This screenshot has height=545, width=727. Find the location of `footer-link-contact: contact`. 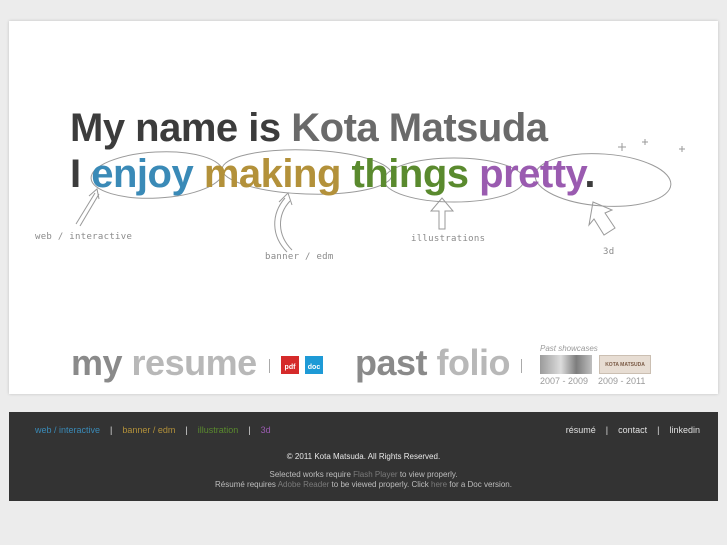

footer-link-contact: contact is located at coordinates (632, 430).